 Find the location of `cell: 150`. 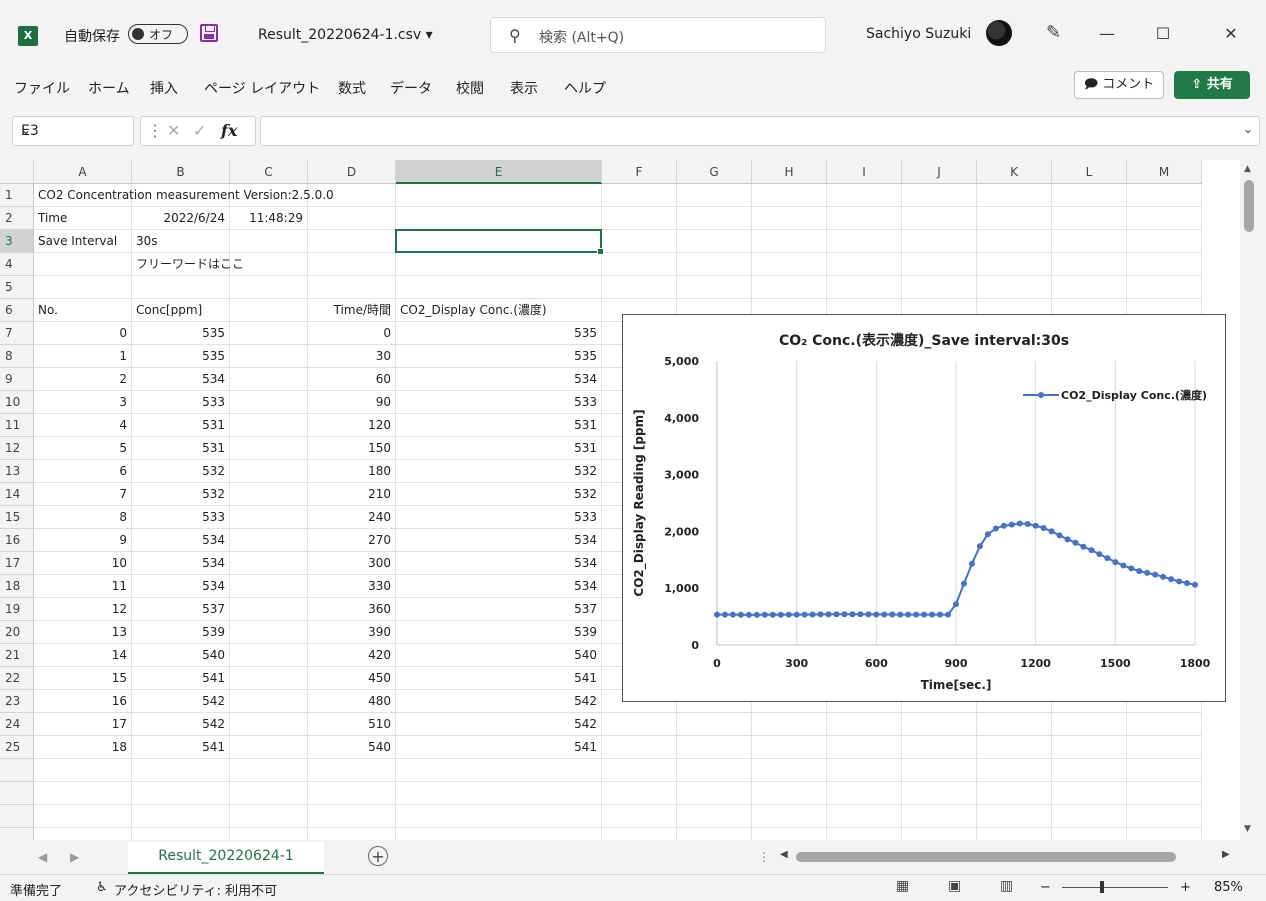

cell: 150 is located at coordinates (352, 448).